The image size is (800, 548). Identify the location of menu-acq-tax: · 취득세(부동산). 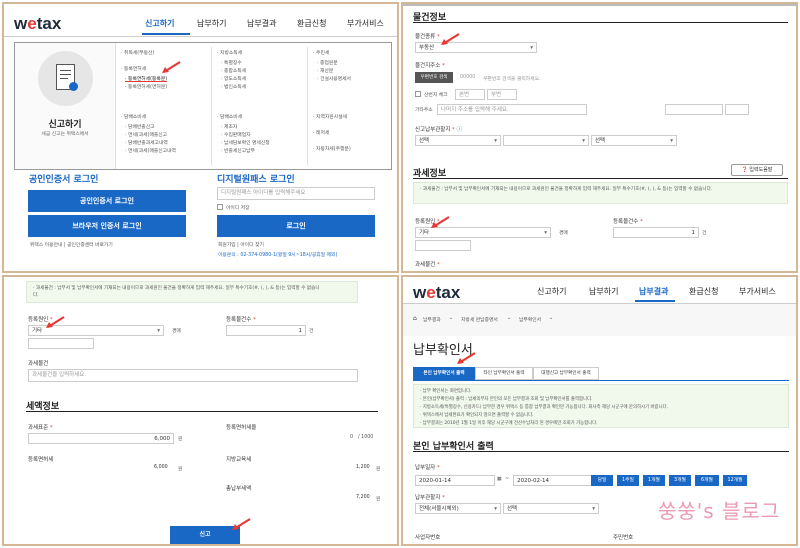
(137, 52).